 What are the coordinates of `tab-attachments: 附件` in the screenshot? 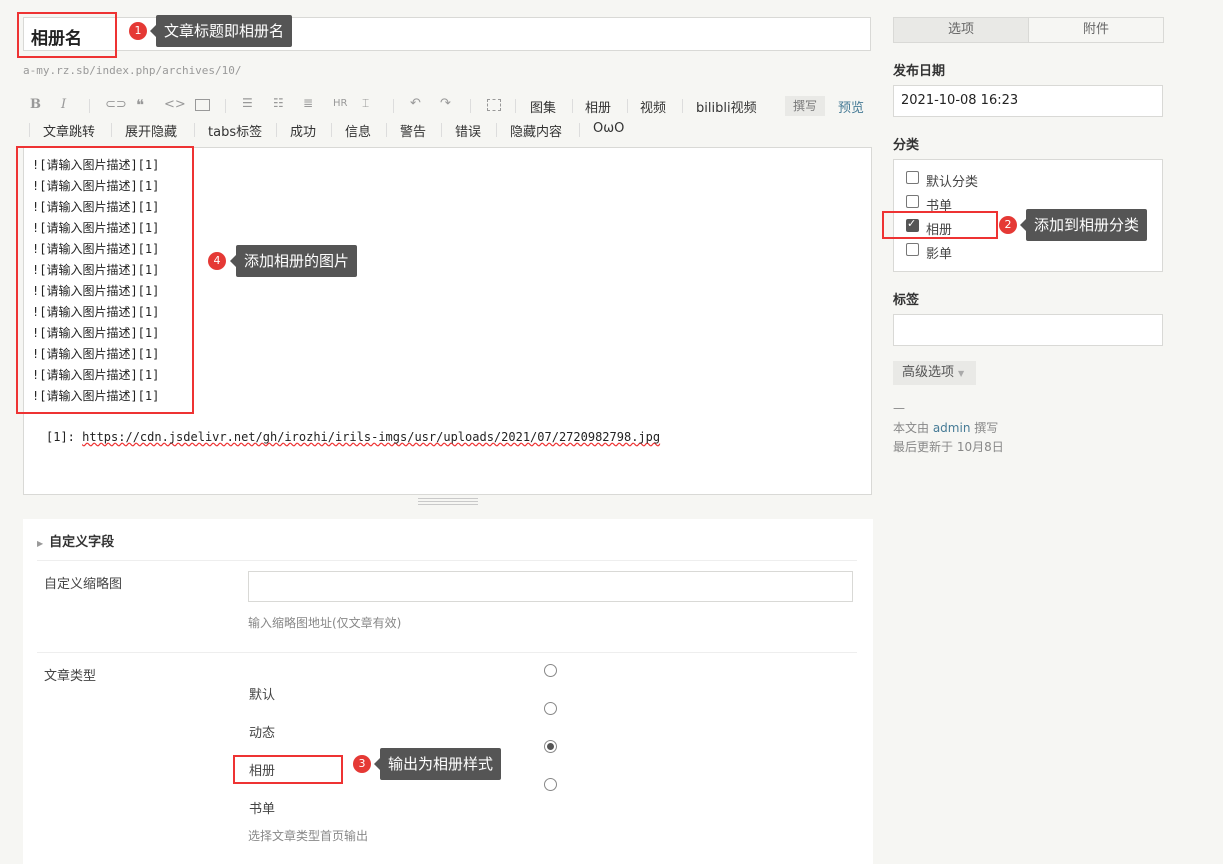 It's located at (1096, 30).